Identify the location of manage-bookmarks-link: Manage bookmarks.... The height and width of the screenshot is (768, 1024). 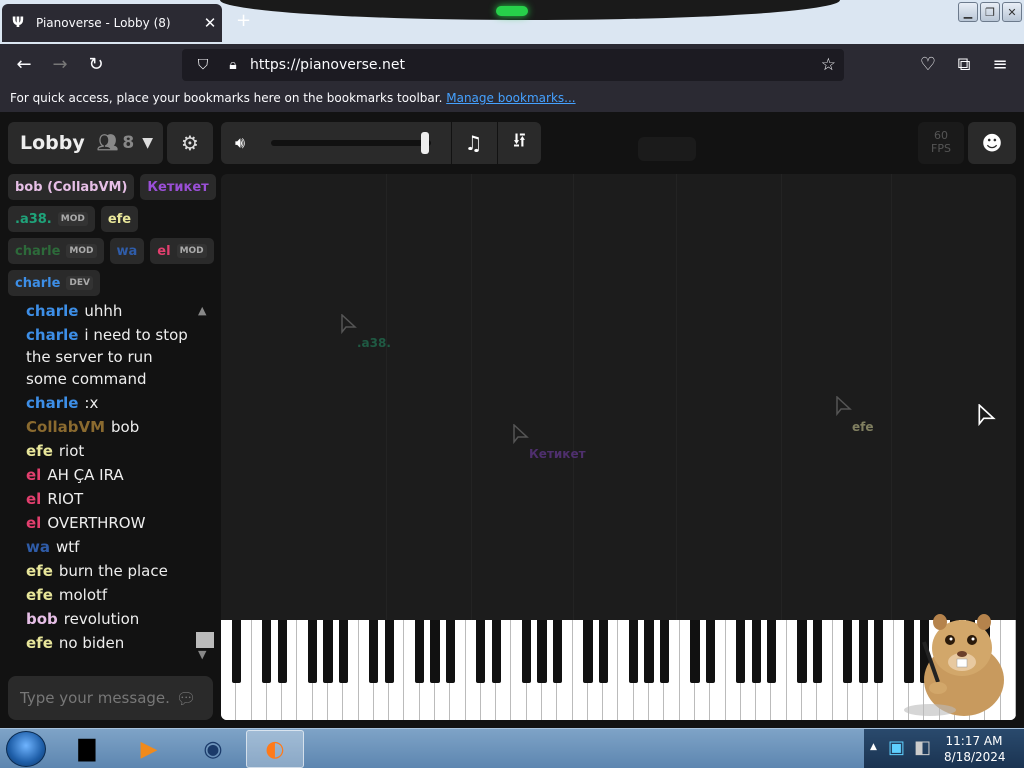
(510, 98).